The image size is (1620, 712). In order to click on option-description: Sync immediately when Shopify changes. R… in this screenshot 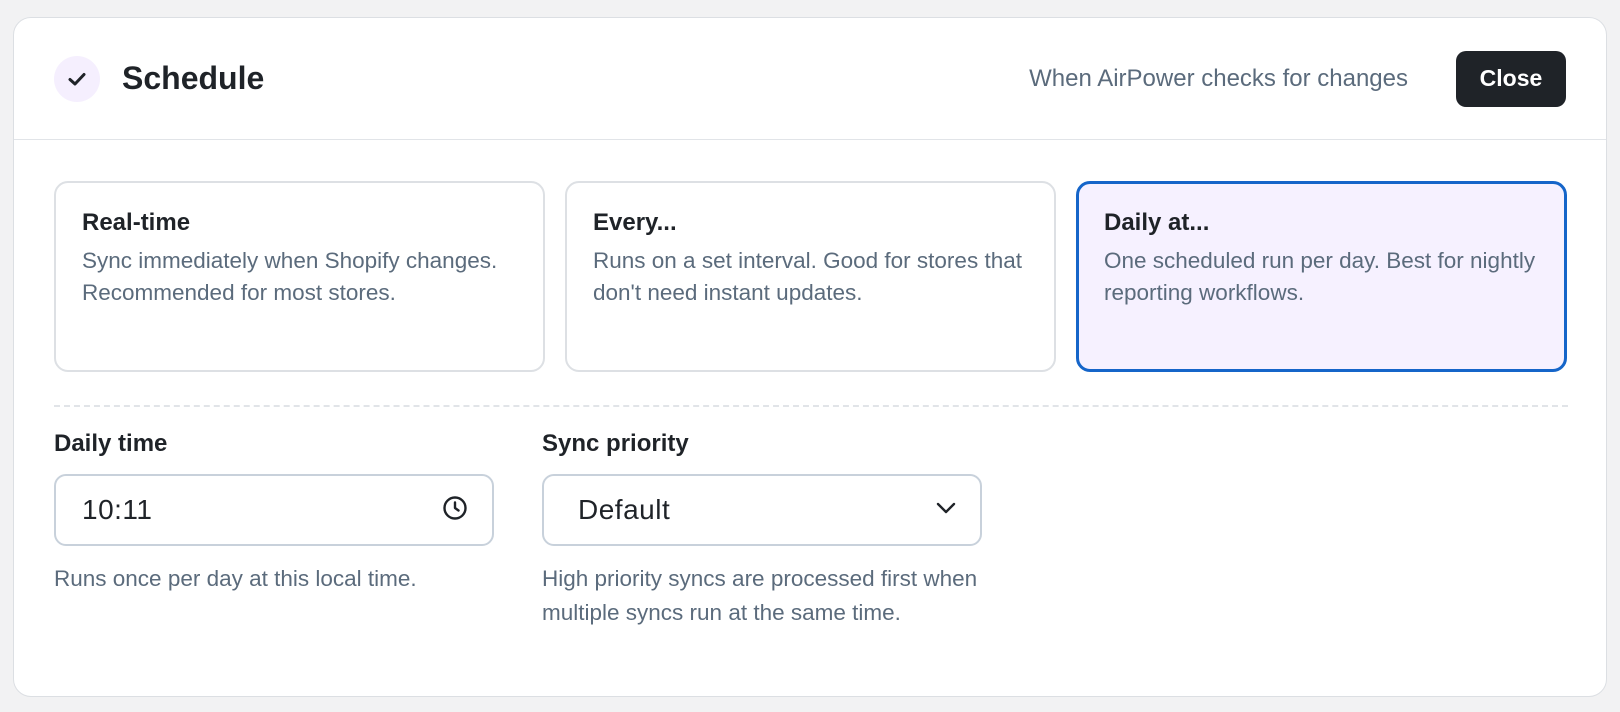, I will do `click(290, 276)`.